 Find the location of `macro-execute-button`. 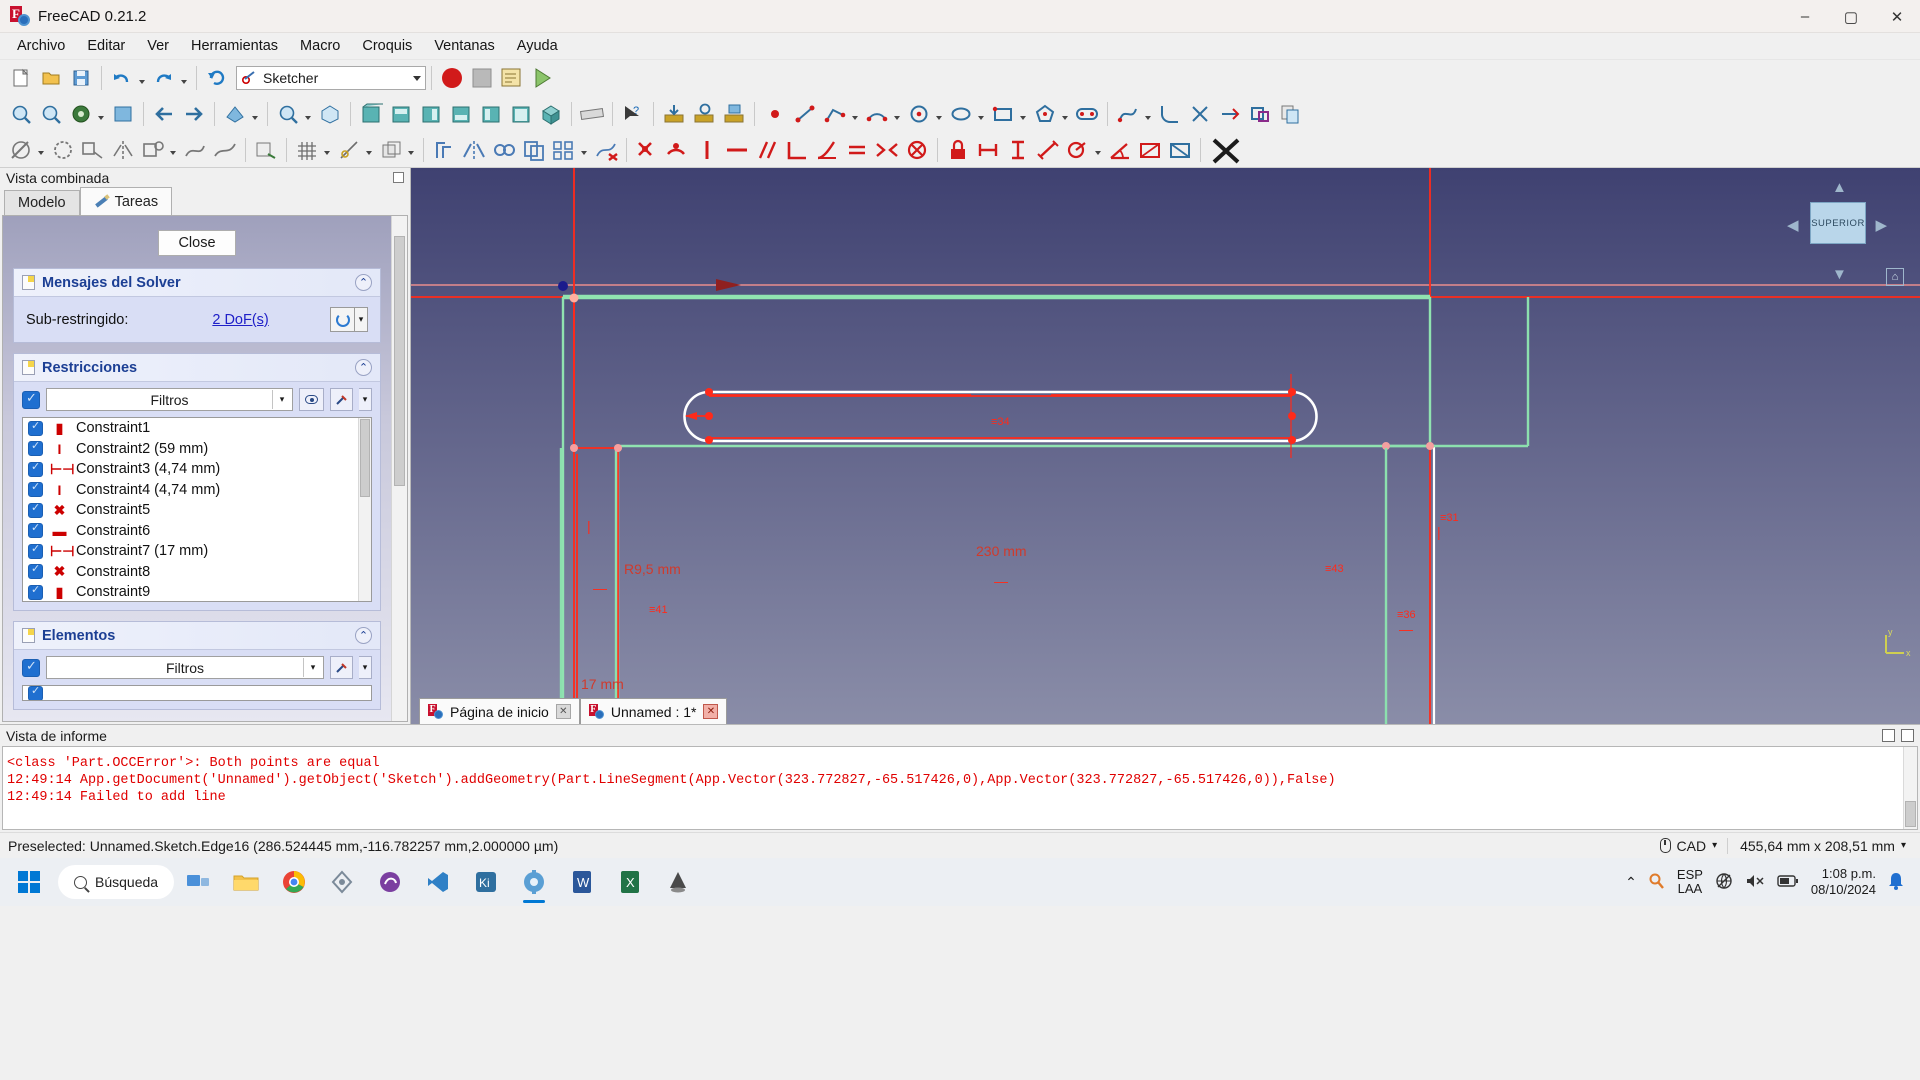

macro-execute-button is located at coordinates (542, 78).